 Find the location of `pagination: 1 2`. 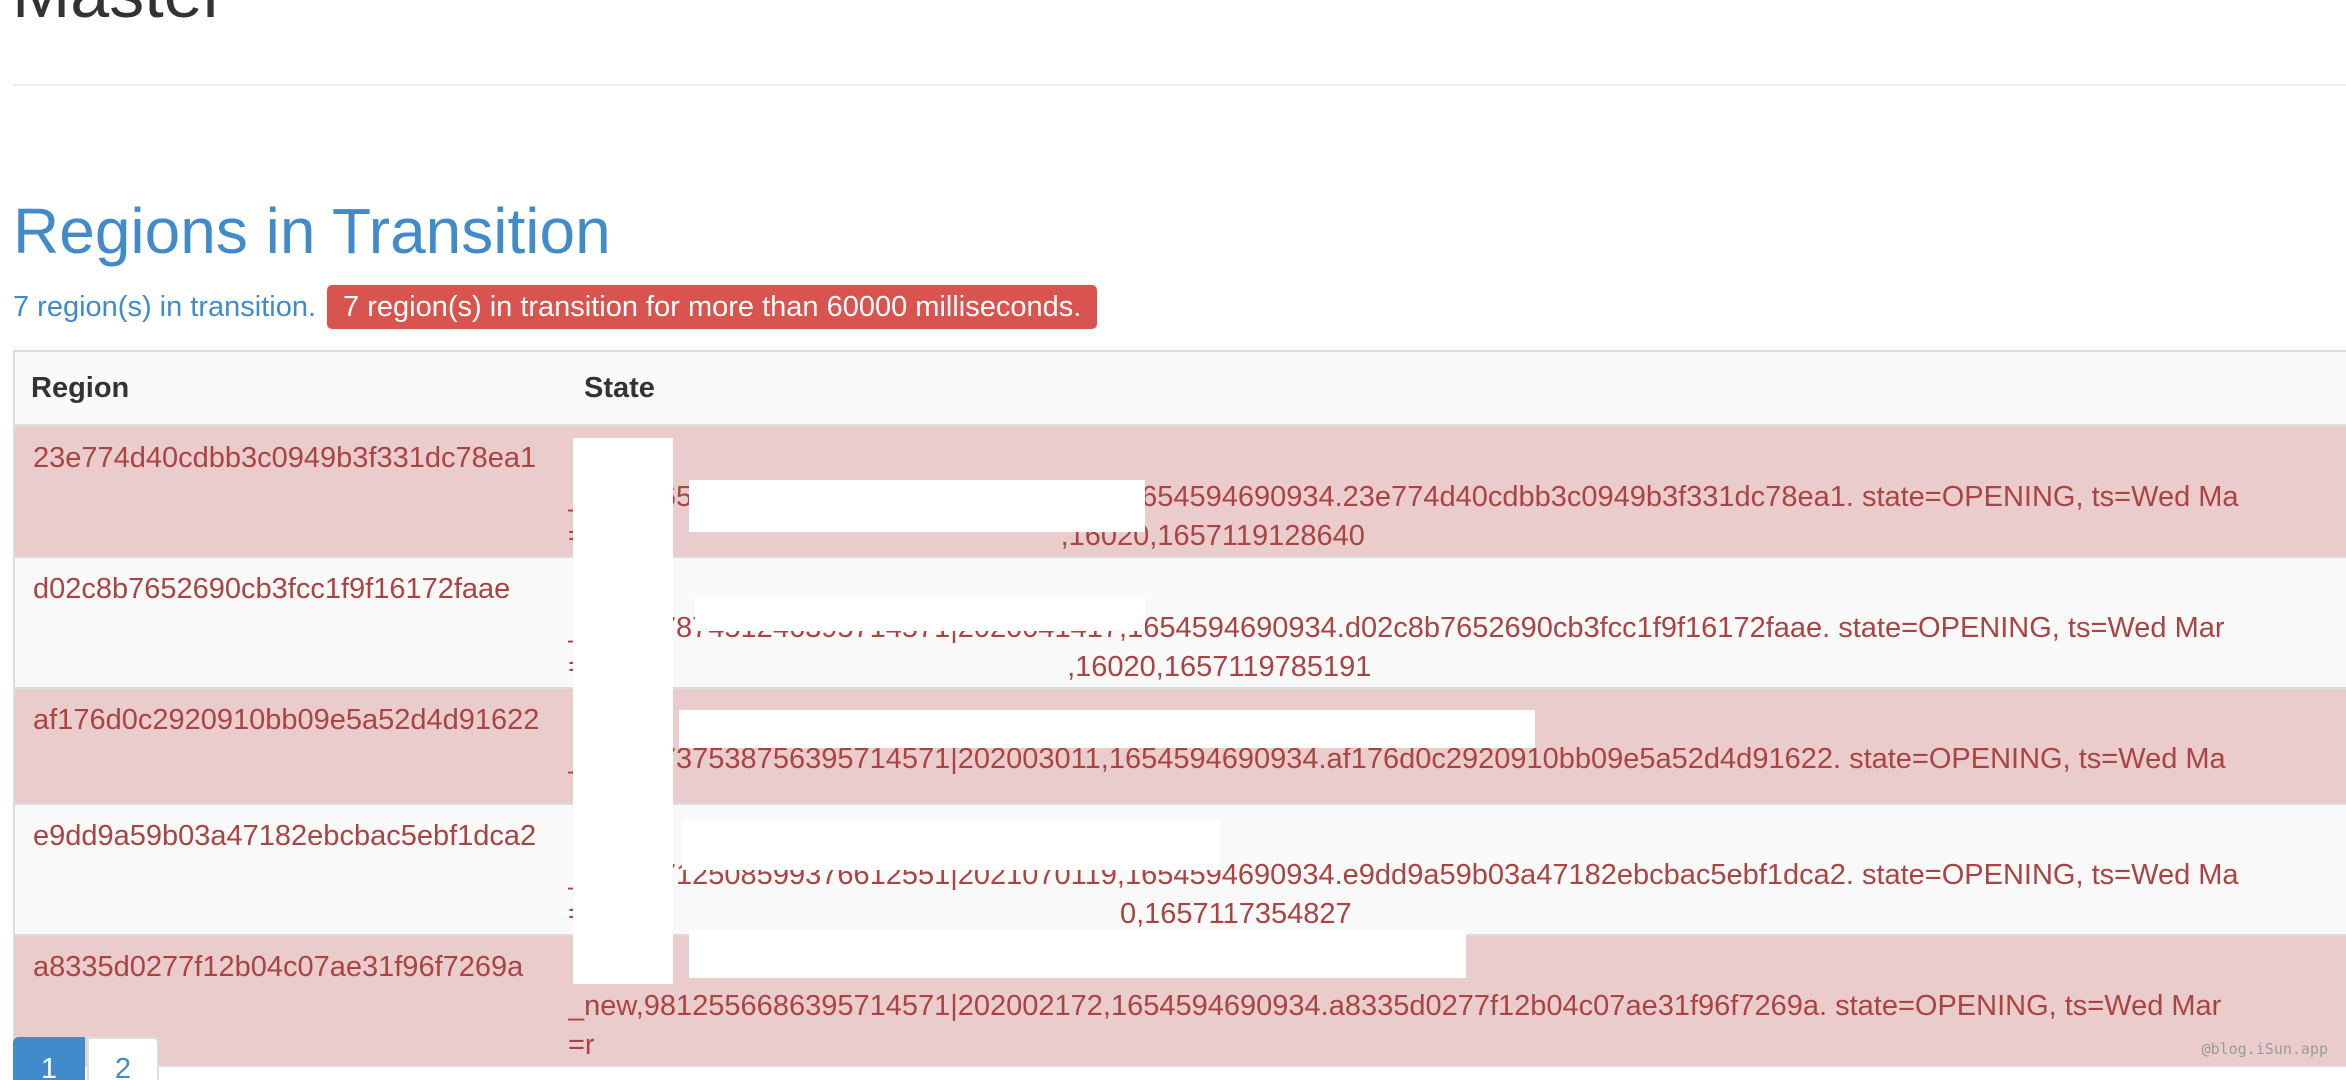

pagination: 1 2 is located at coordinates (86, 1058).